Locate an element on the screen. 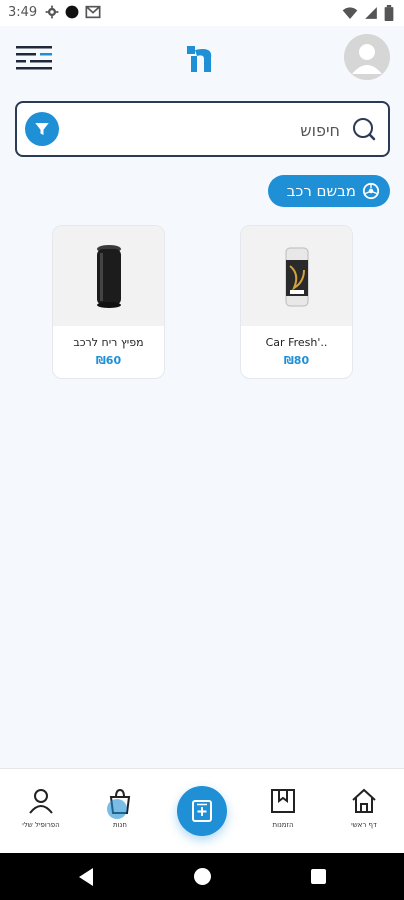 The width and height of the screenshot is (404, 900). diffuser-image is located at coordinates (108, 276).